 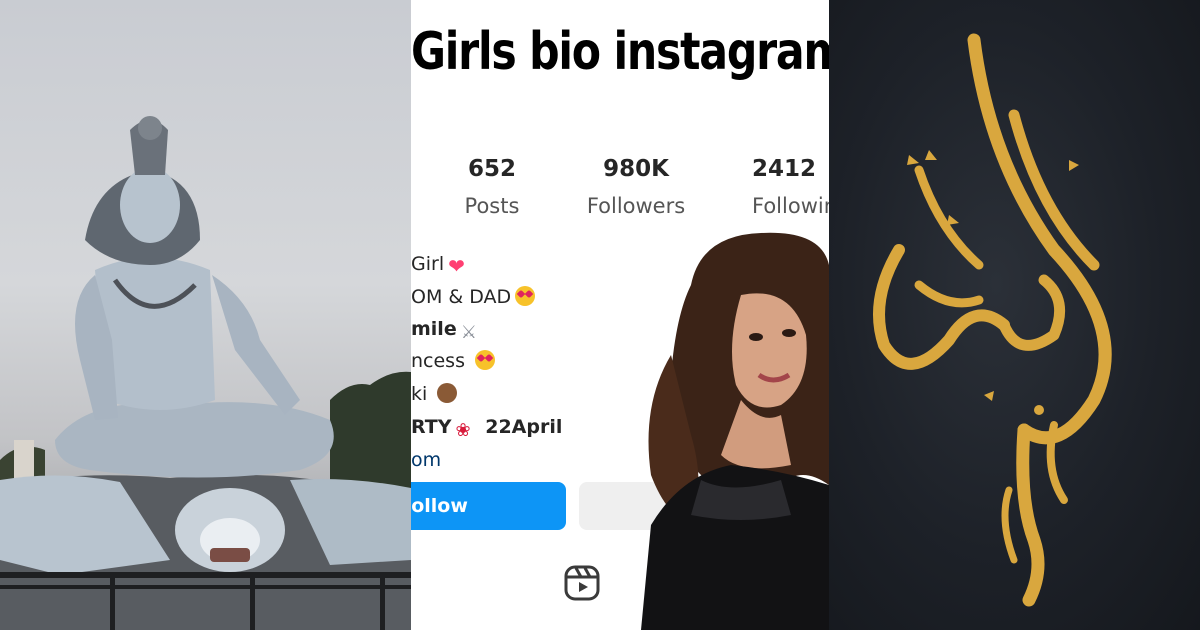 I want to click on bio-link: om, so click(x=426, y=460).